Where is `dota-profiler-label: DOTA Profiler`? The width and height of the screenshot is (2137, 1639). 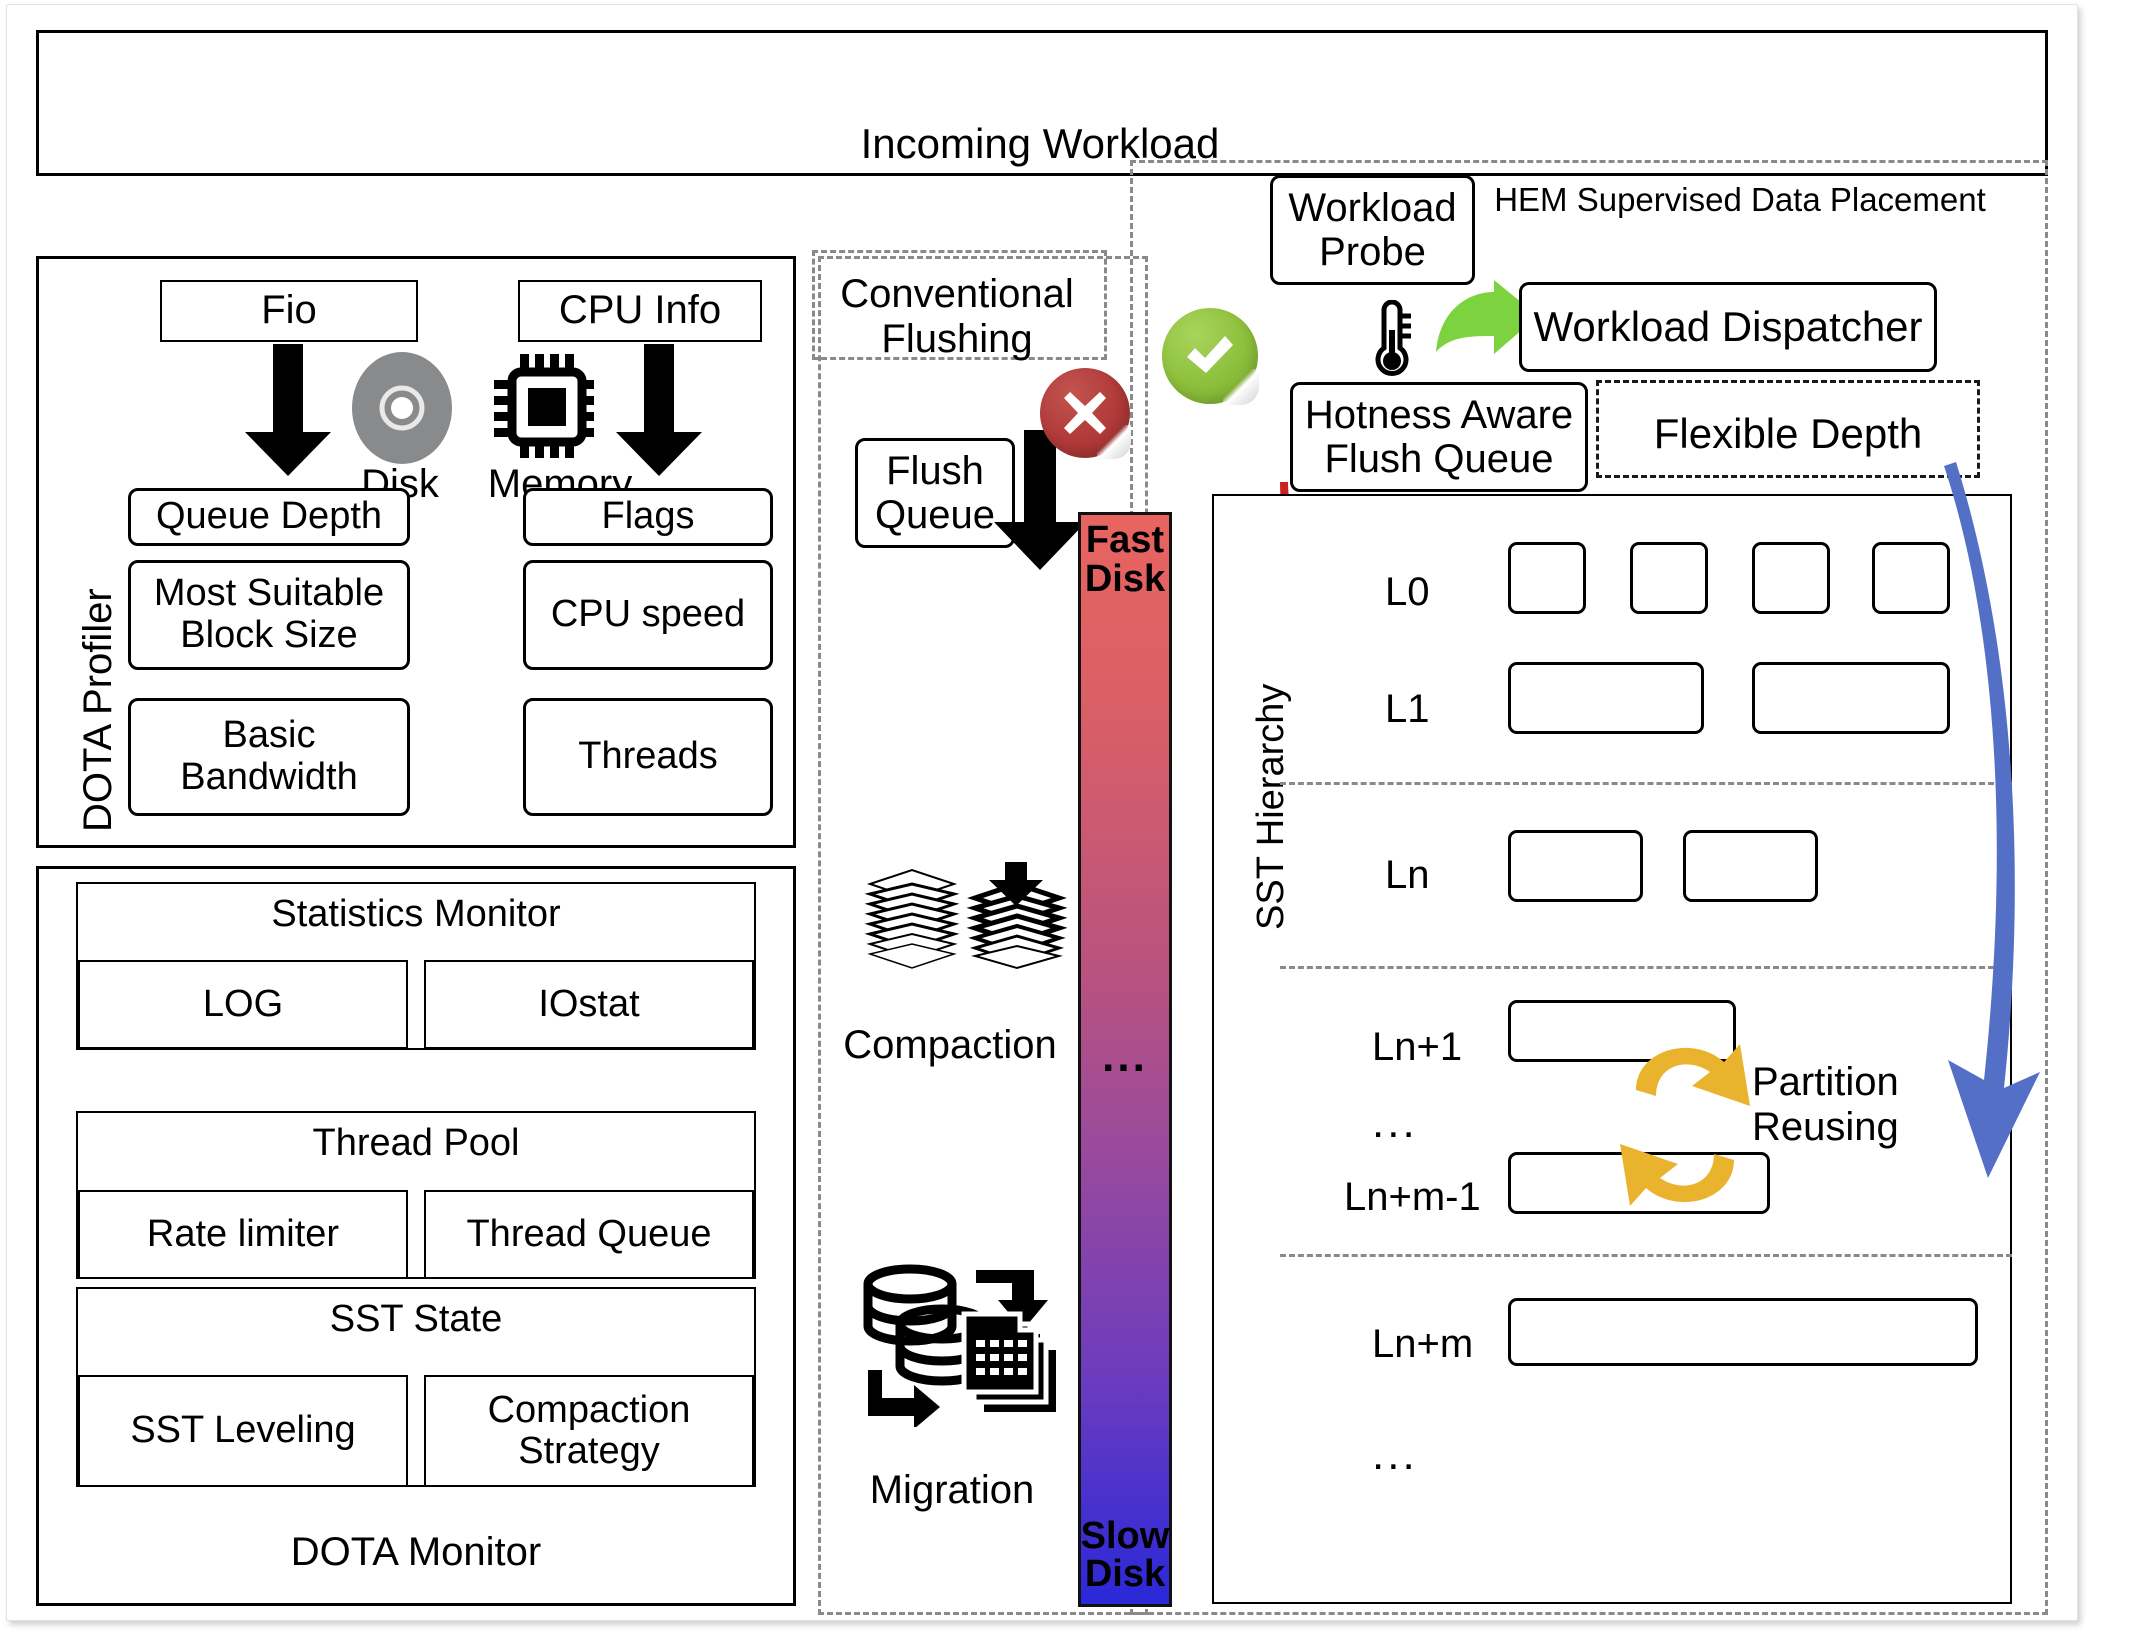
dota-profiler-label: DOTA Profiler is located at coordinates (98, 710).